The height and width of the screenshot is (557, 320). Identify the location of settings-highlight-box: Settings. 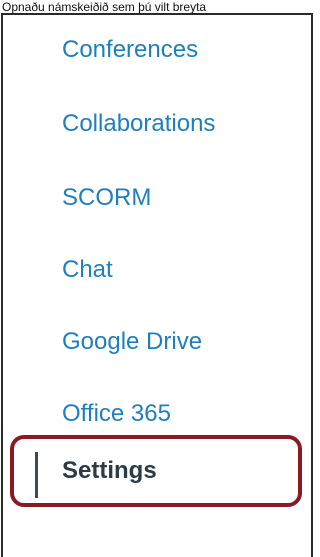
(156, 471).